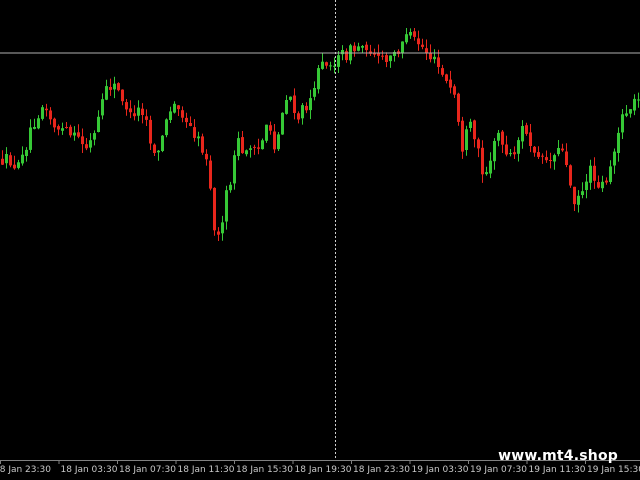 The image size is (640, 480). What do you see at coordinates (557, 470) in the screenshot?
I see `time-axis-label: 19 Jan 11:30` at bounding box center [557, 470].